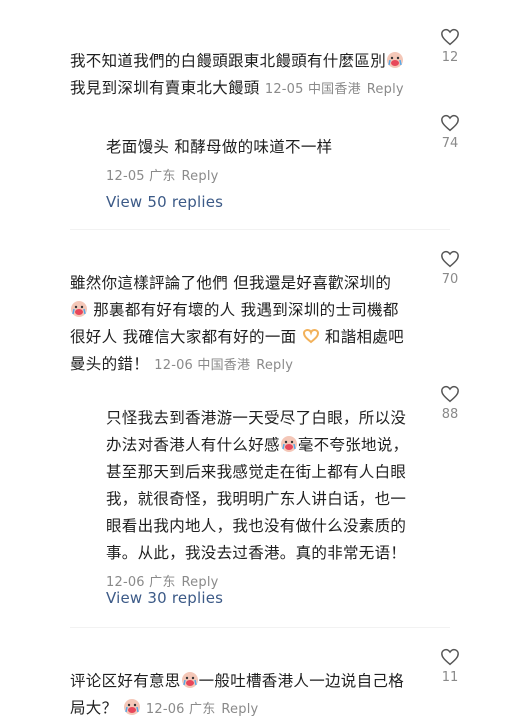 This screenshot has width=524, height=717. What do you see at coordinates (94, 708) in the screenshot?
I see `comment-line: 局大？` at bounding box center [94, 708].